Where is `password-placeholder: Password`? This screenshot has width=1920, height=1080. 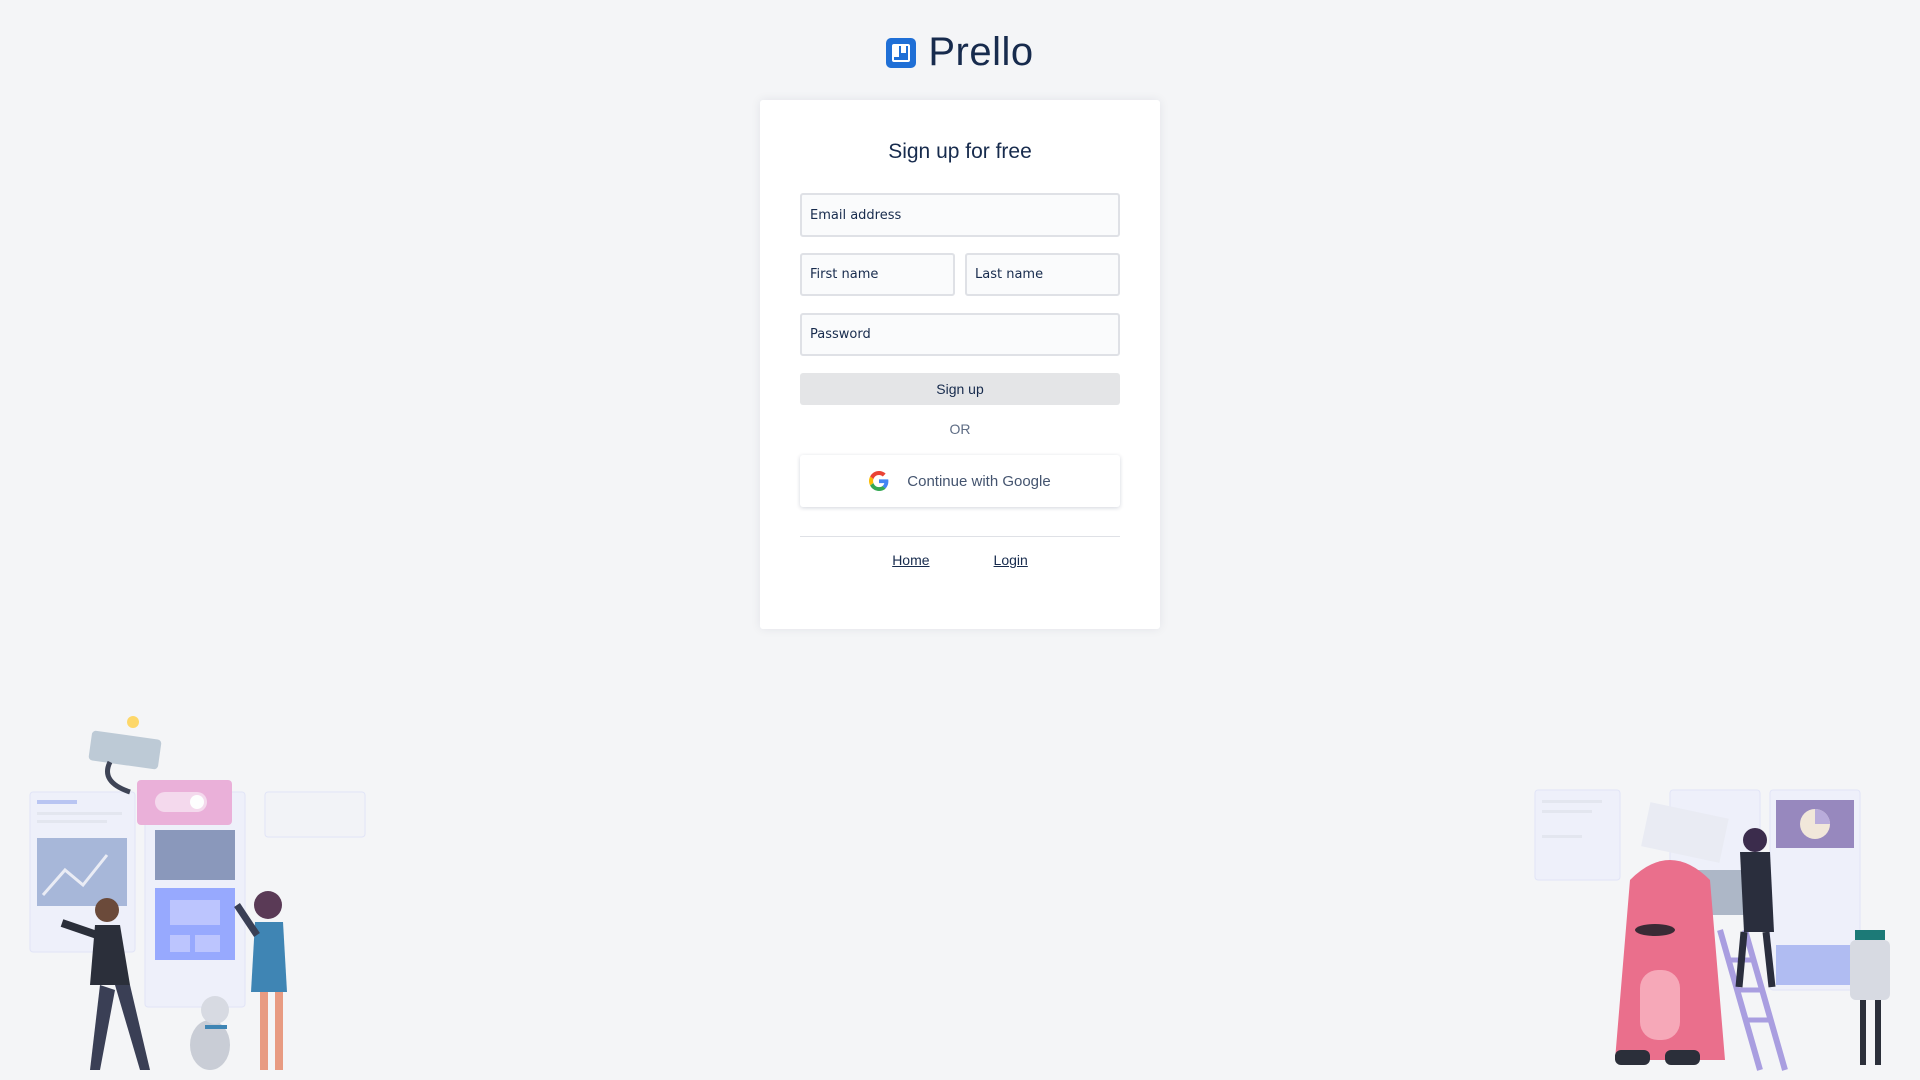 password-placeholder: Password is located at coordinates (840, 334).